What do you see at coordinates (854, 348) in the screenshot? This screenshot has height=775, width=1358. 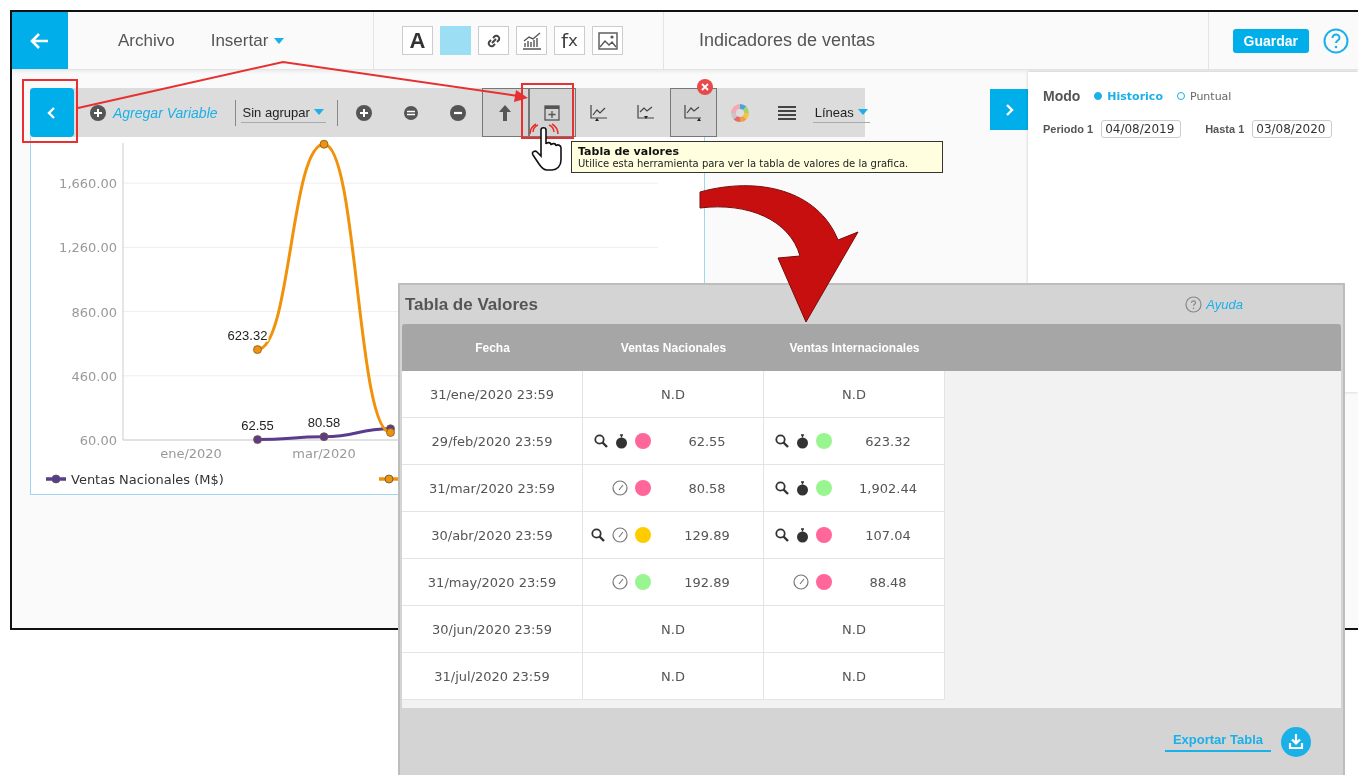 I see `column-header: Ventas Internacionales` at bounding box center [854, 348].